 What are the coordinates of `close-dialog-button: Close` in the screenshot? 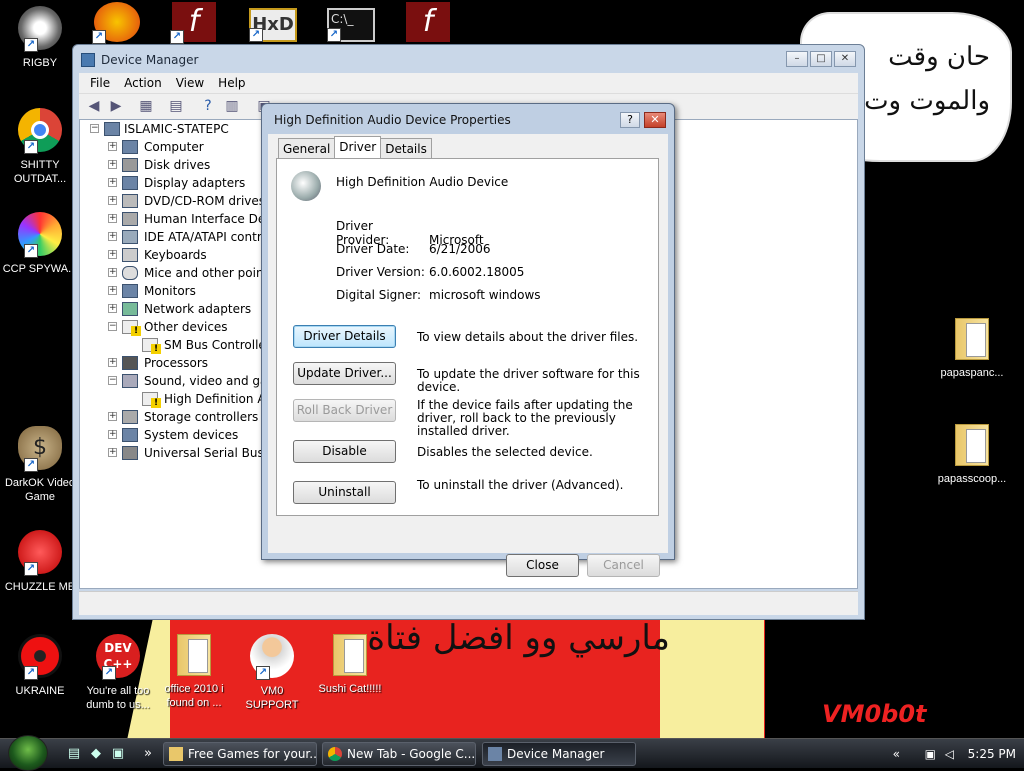 It's located at (542, 565).